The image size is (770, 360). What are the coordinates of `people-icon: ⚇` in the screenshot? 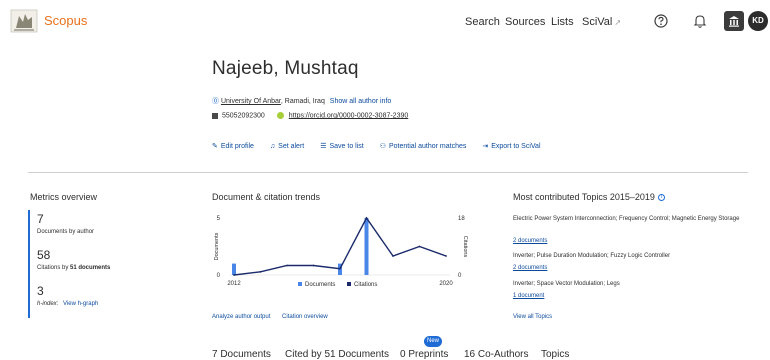 It's located at (382, 146).